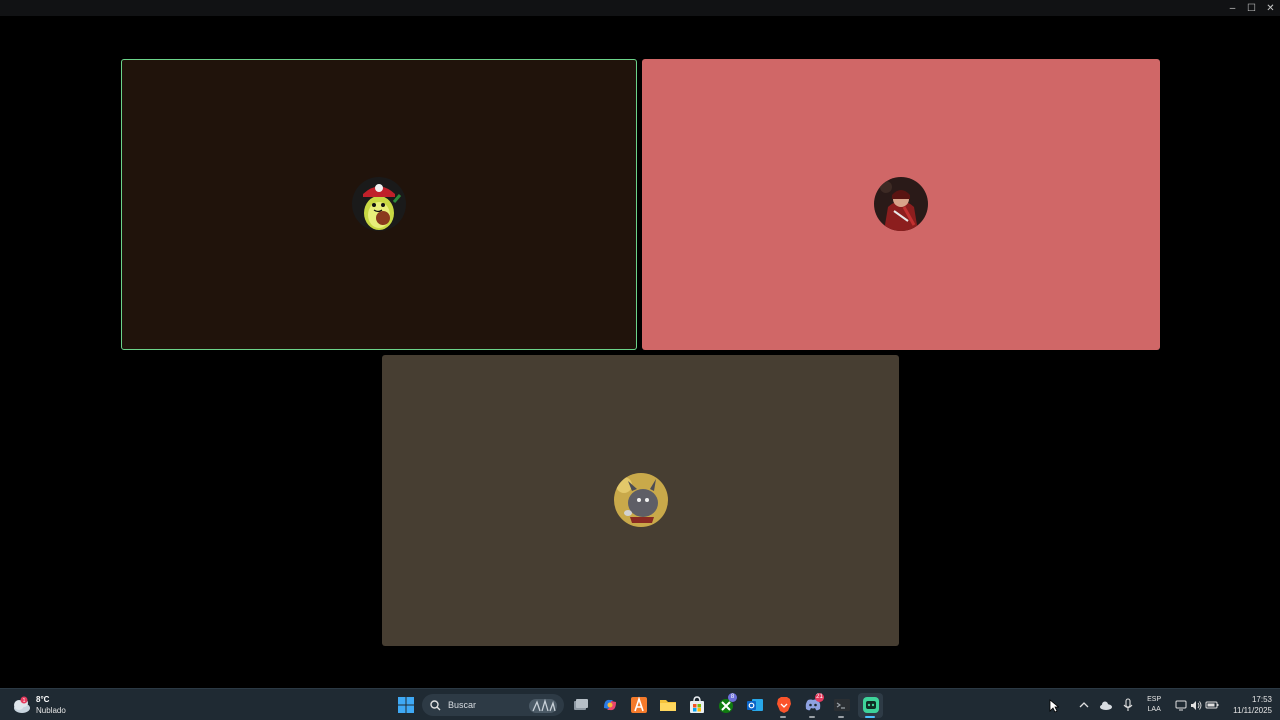 The height and width of the screenshot is (720, 1280). I want to click on gray-creature-avatar, so click(640, 499).